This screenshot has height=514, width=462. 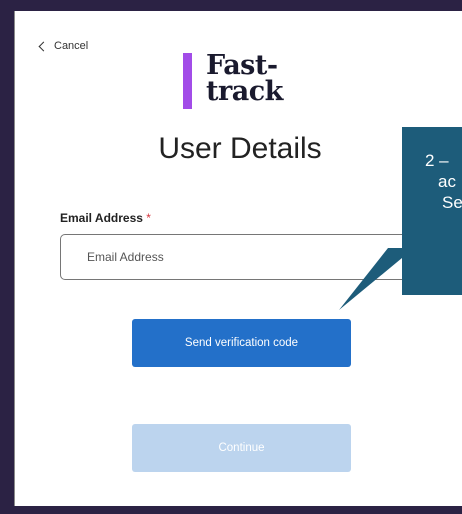 I want to click on logo-bar, so click(x=187, y=81).